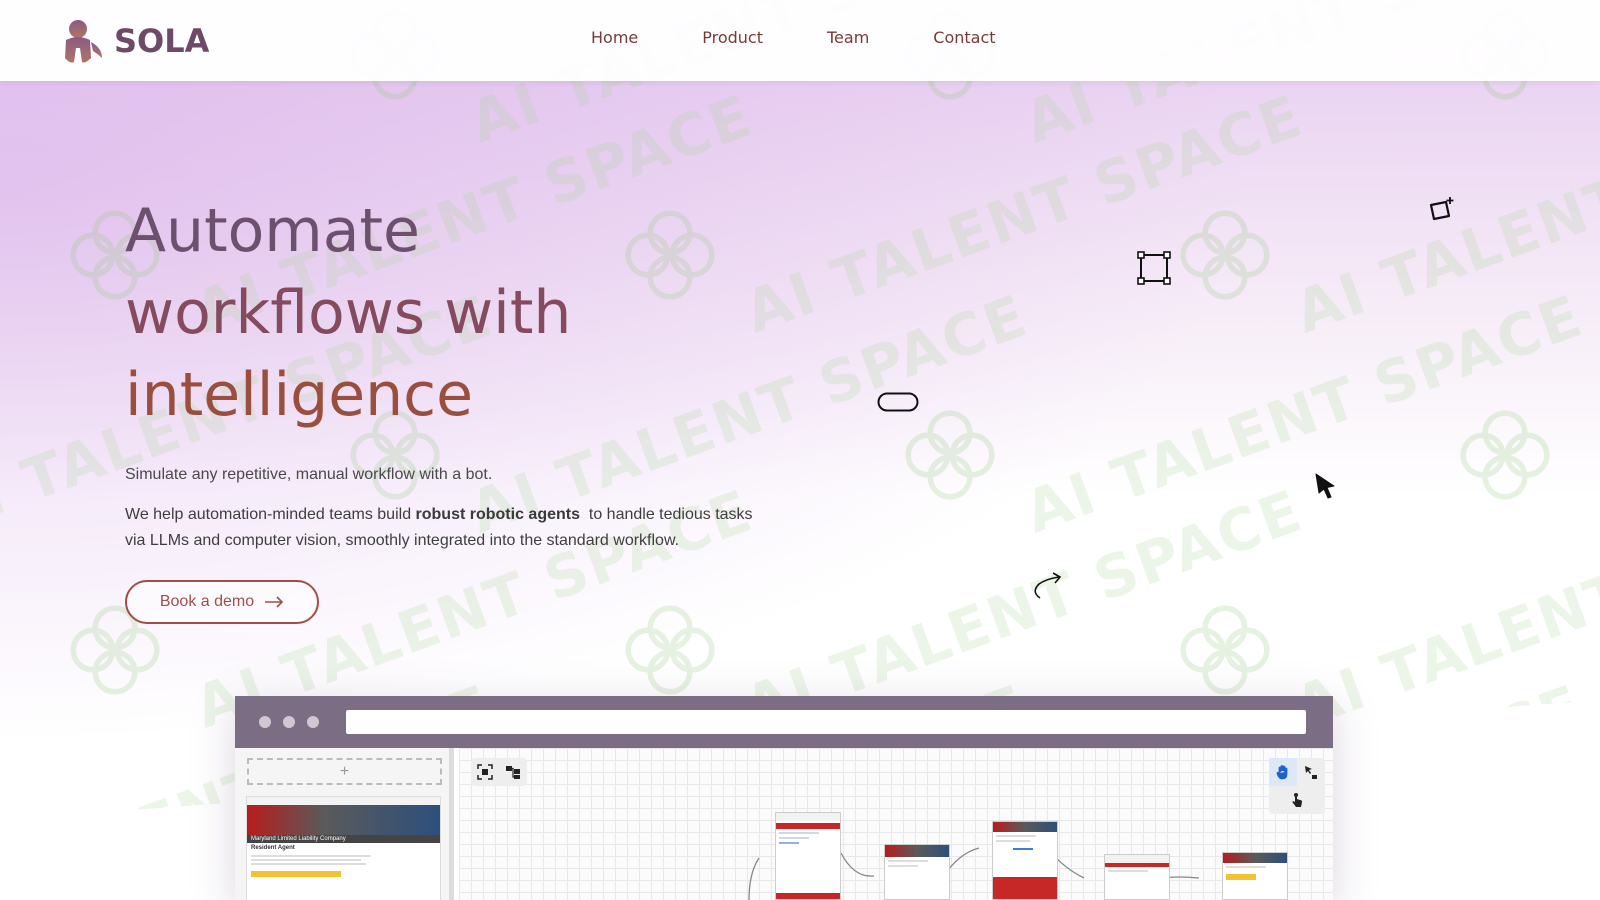  I want to click on book-demo-button: Book a demo, so click(222, 602).